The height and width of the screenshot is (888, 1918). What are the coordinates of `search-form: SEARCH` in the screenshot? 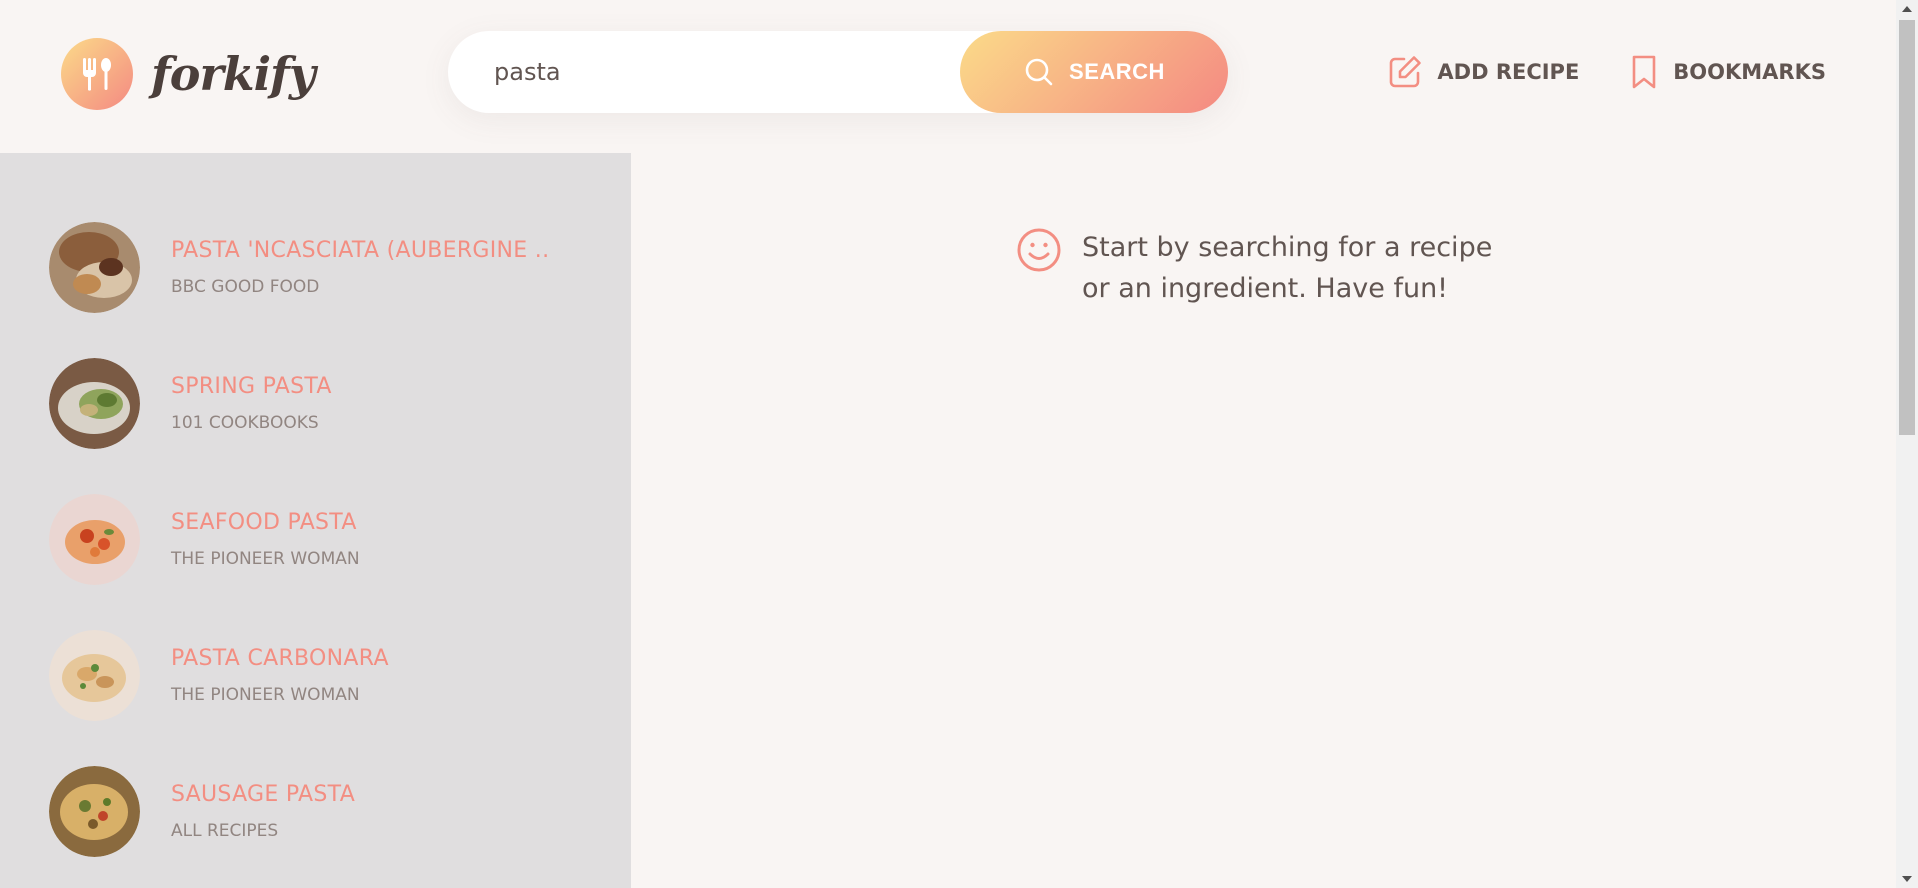 It's located at (838, 72).